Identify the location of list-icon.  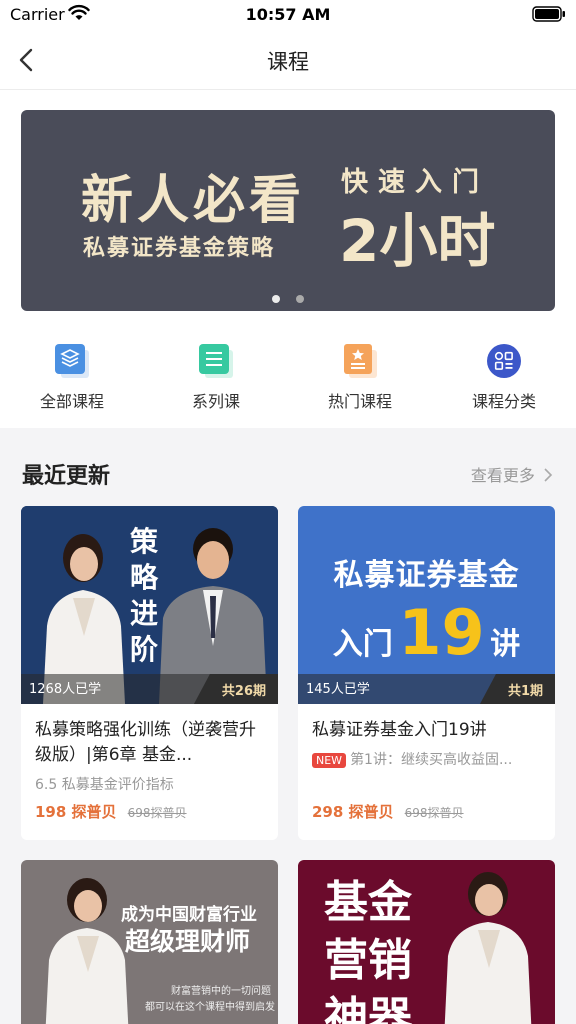
(216, 361).